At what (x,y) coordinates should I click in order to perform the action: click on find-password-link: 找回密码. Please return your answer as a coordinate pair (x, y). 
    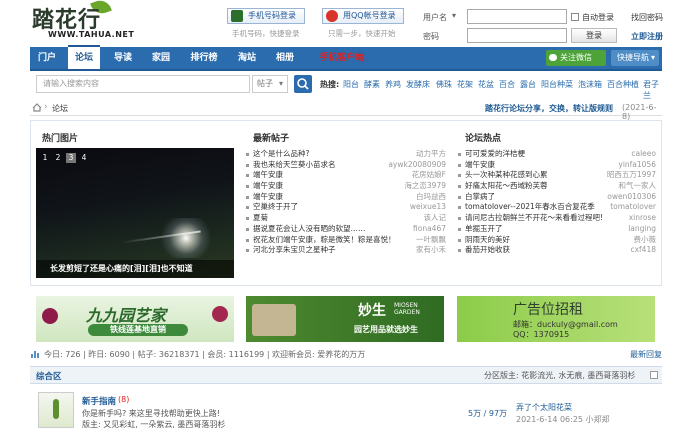
    Looking at the image, I should click on (647, 17).